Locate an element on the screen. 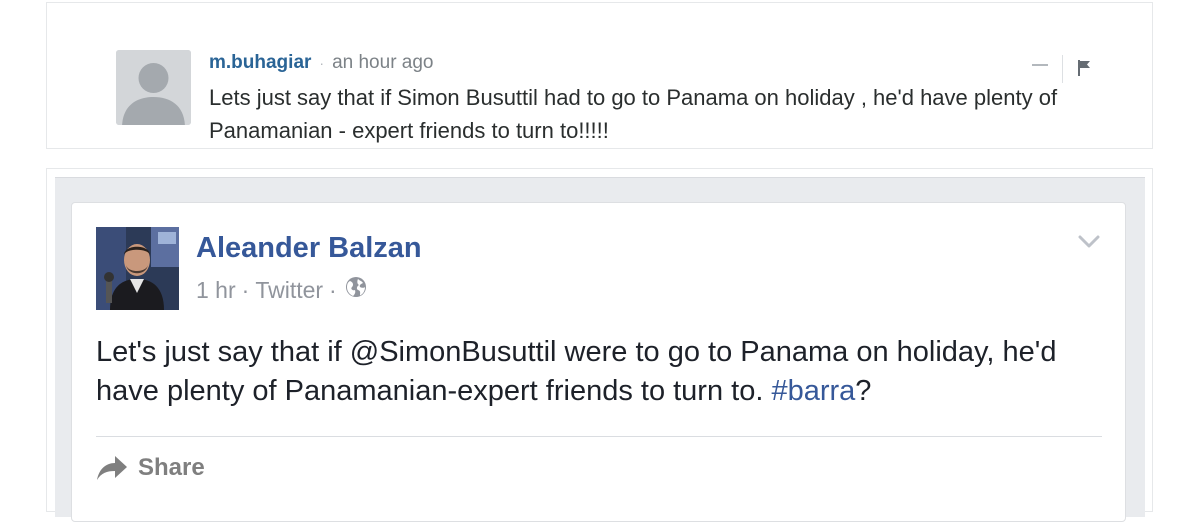 Image resolution: width=1186 pixels, height=522 pixels. comment-header: m.buhagiar · an hour ago is located at coordinates (321, 63).